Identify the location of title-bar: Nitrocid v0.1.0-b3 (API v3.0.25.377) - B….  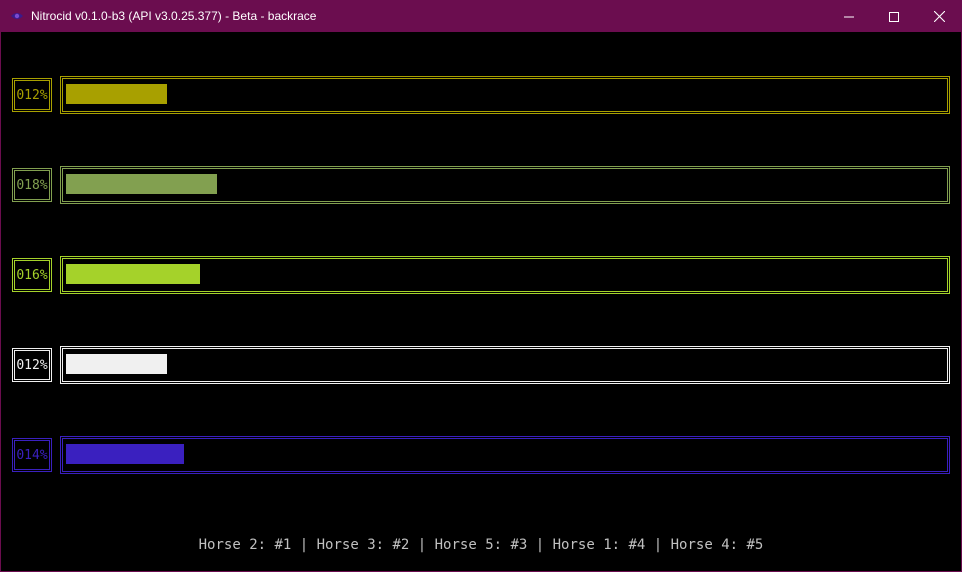
(481, 16).